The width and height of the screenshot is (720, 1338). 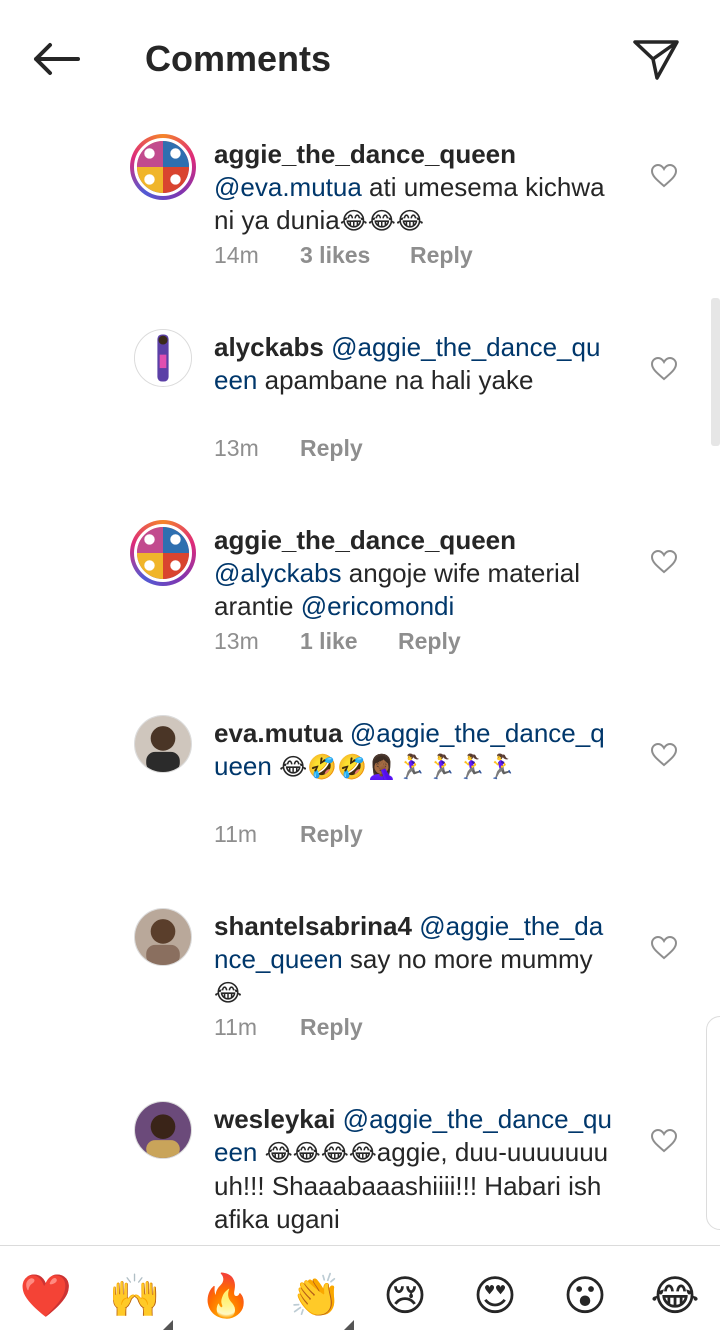 I want to click on share-button, so click(x=656, y=60).